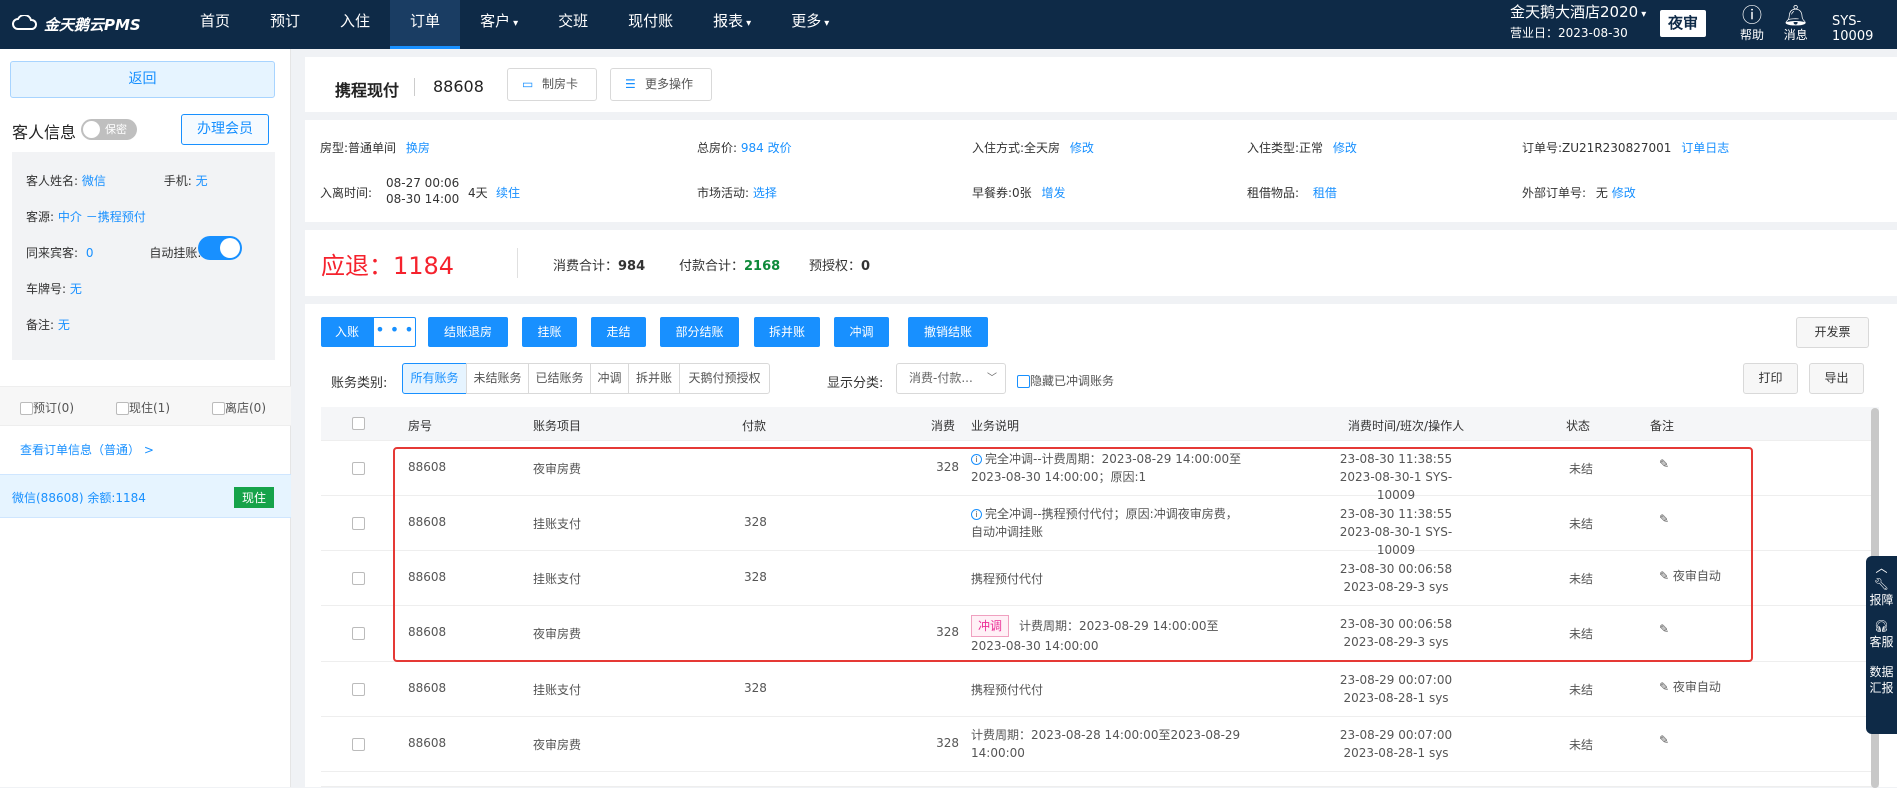  What do you see at coordinates (285, 24) in the screenshot?
I see `nav-booking: 预订` at bounding box center [285, 24].